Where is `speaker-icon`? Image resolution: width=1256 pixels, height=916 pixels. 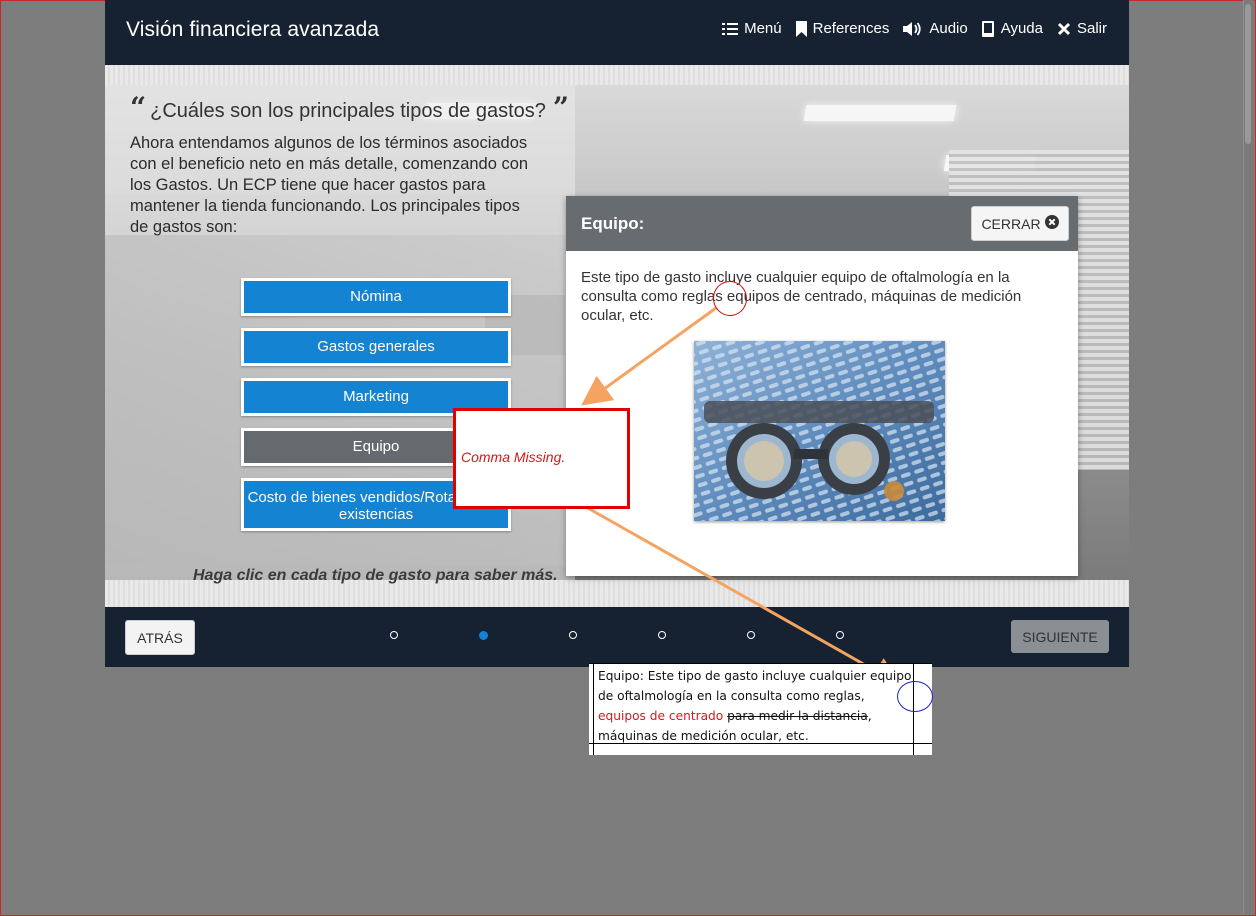
speaker-icon is located at coordinates (913, 29).